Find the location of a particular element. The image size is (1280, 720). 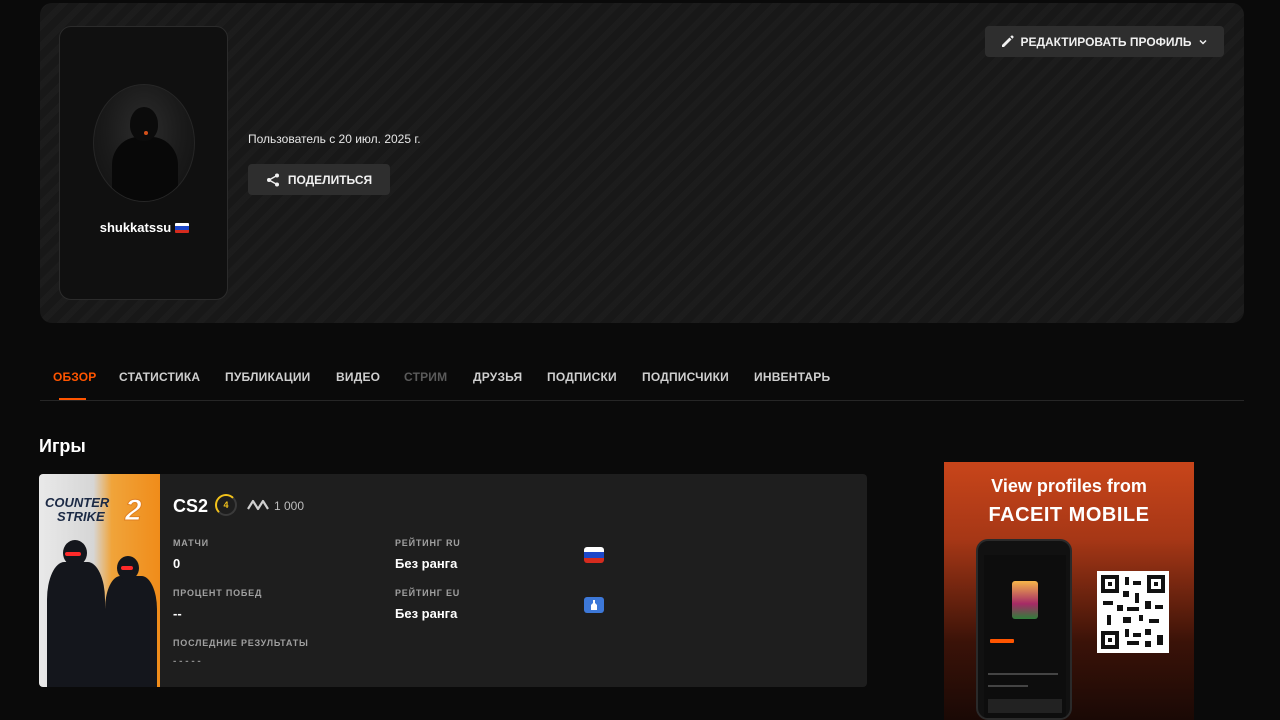

avatar is located at coordinates (144, 143).